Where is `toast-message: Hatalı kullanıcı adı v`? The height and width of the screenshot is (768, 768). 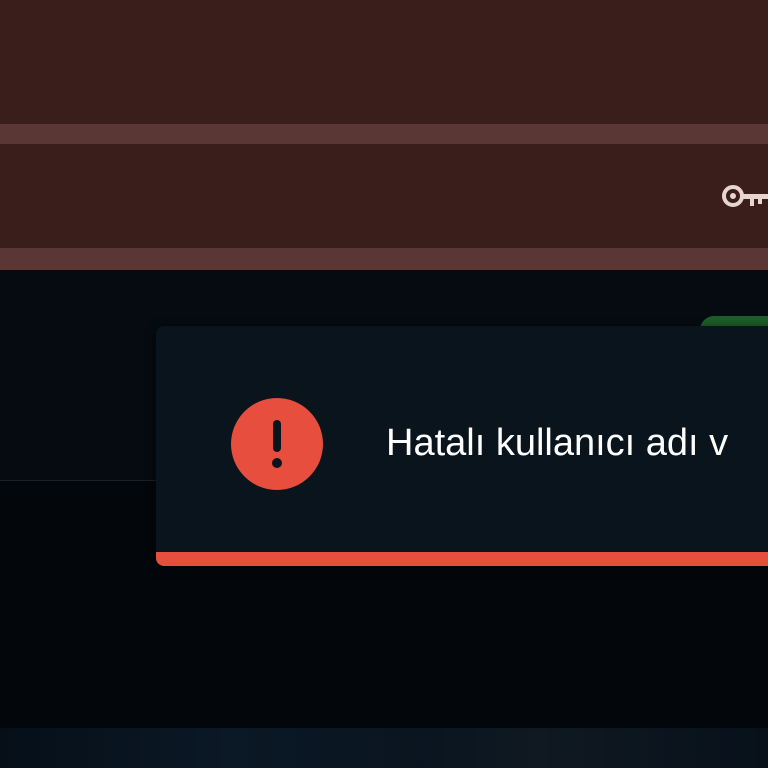
toast-message: Hatalı kullanıcı adı v is located at coordinates (557, 443).